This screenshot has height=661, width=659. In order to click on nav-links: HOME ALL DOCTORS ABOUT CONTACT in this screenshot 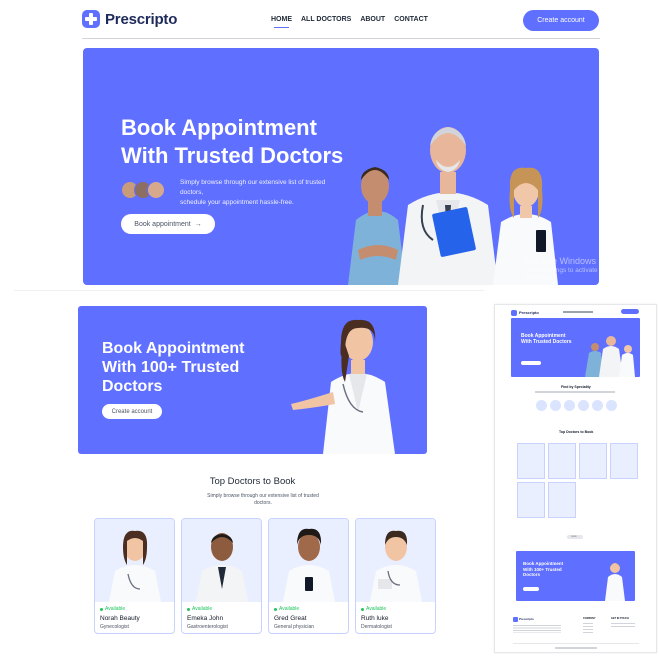, I will do `click(349, 22)`.